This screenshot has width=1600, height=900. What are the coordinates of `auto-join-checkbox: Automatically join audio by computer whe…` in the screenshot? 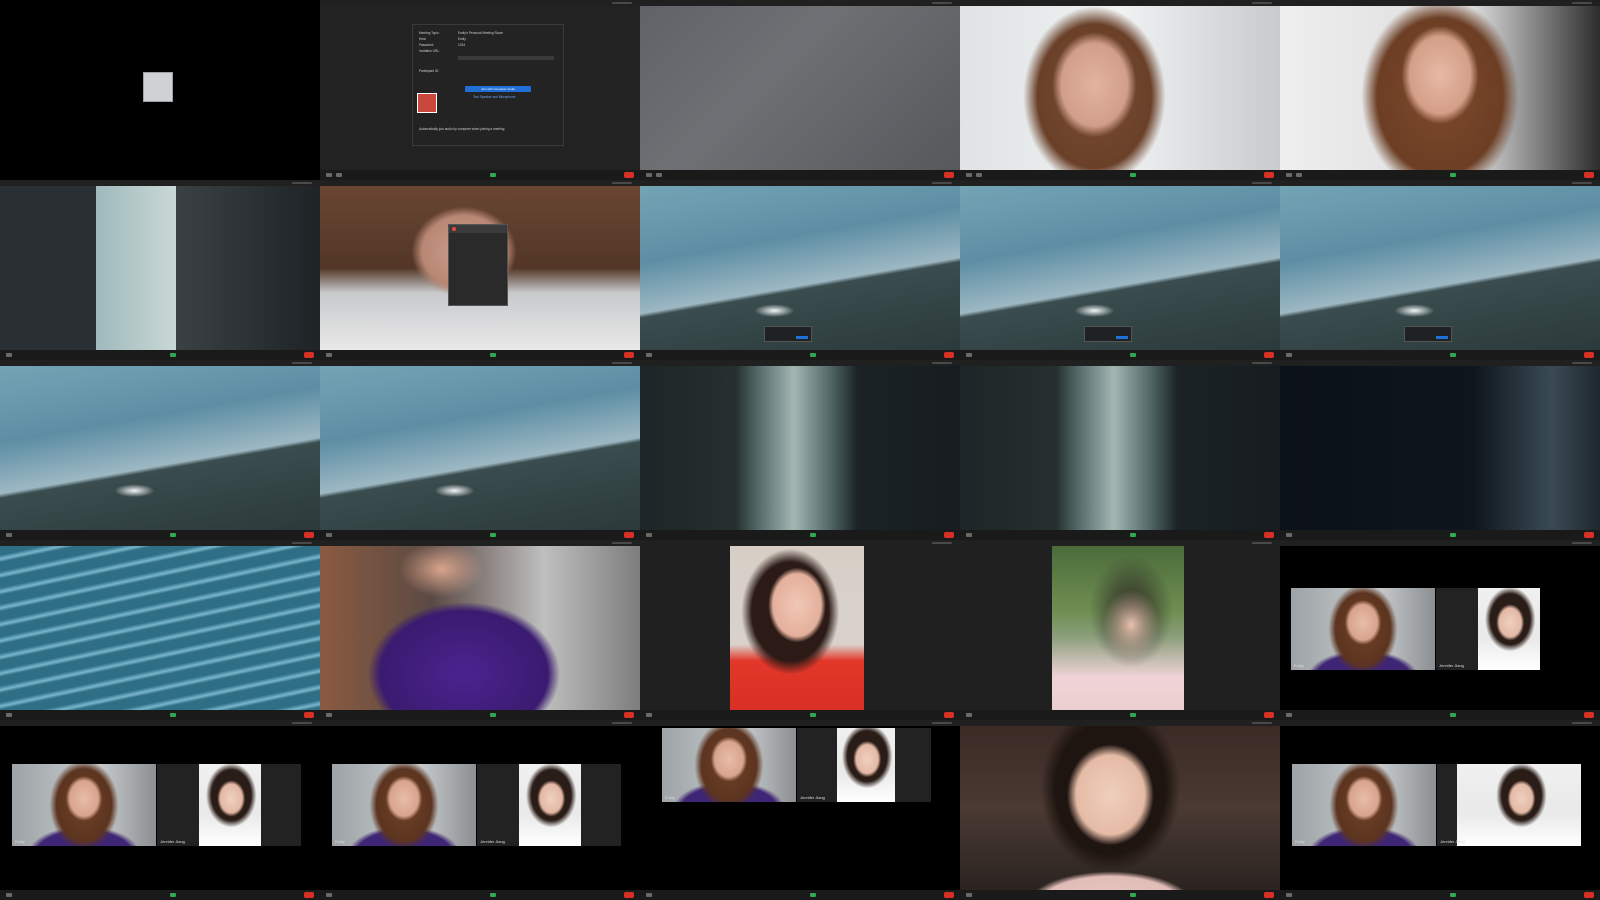 It's located at (461, 129).